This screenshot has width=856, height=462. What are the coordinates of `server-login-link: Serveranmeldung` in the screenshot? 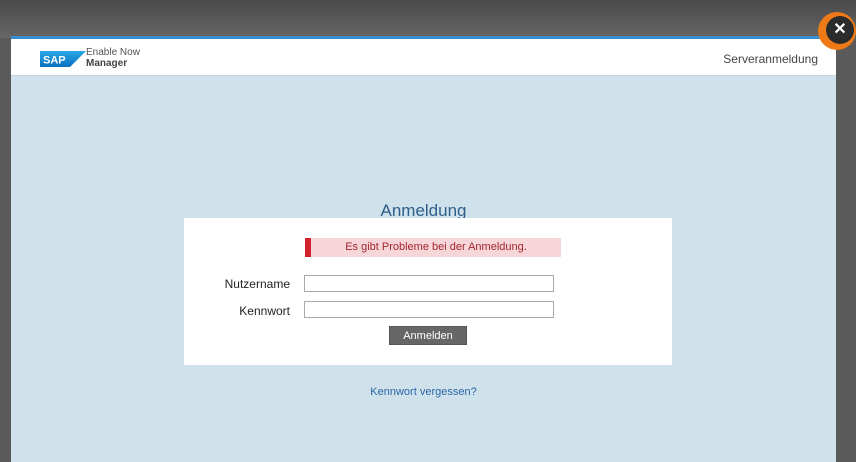 It's located at (770, 59).